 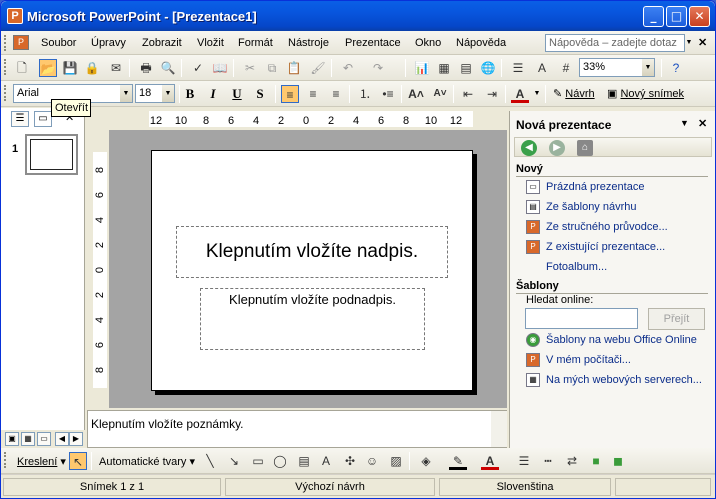 What do you see at coordinates (458, 461) in the screenshot?
I see `line-color-icon: ✎` at bounding box center [458, 461].